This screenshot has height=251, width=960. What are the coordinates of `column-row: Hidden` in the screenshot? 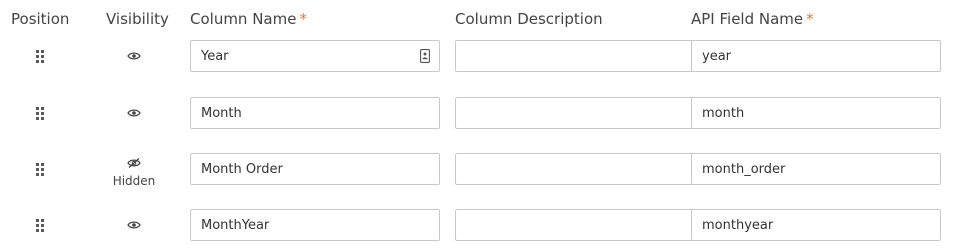 It's located at (480, 170).